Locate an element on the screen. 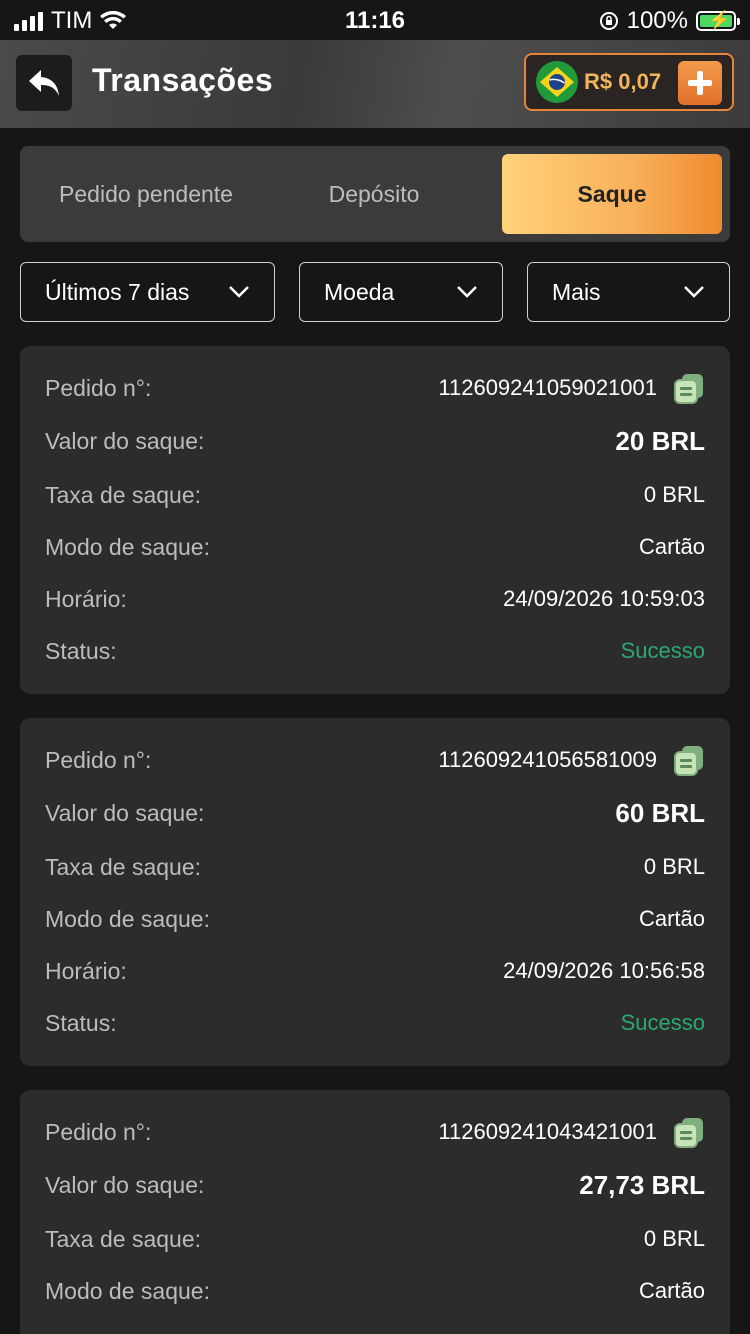 The height and width of the screenshot is (1334, 750). status-bar: TIM 11:16 100% ⚡ is located at coordinates (375, 20).